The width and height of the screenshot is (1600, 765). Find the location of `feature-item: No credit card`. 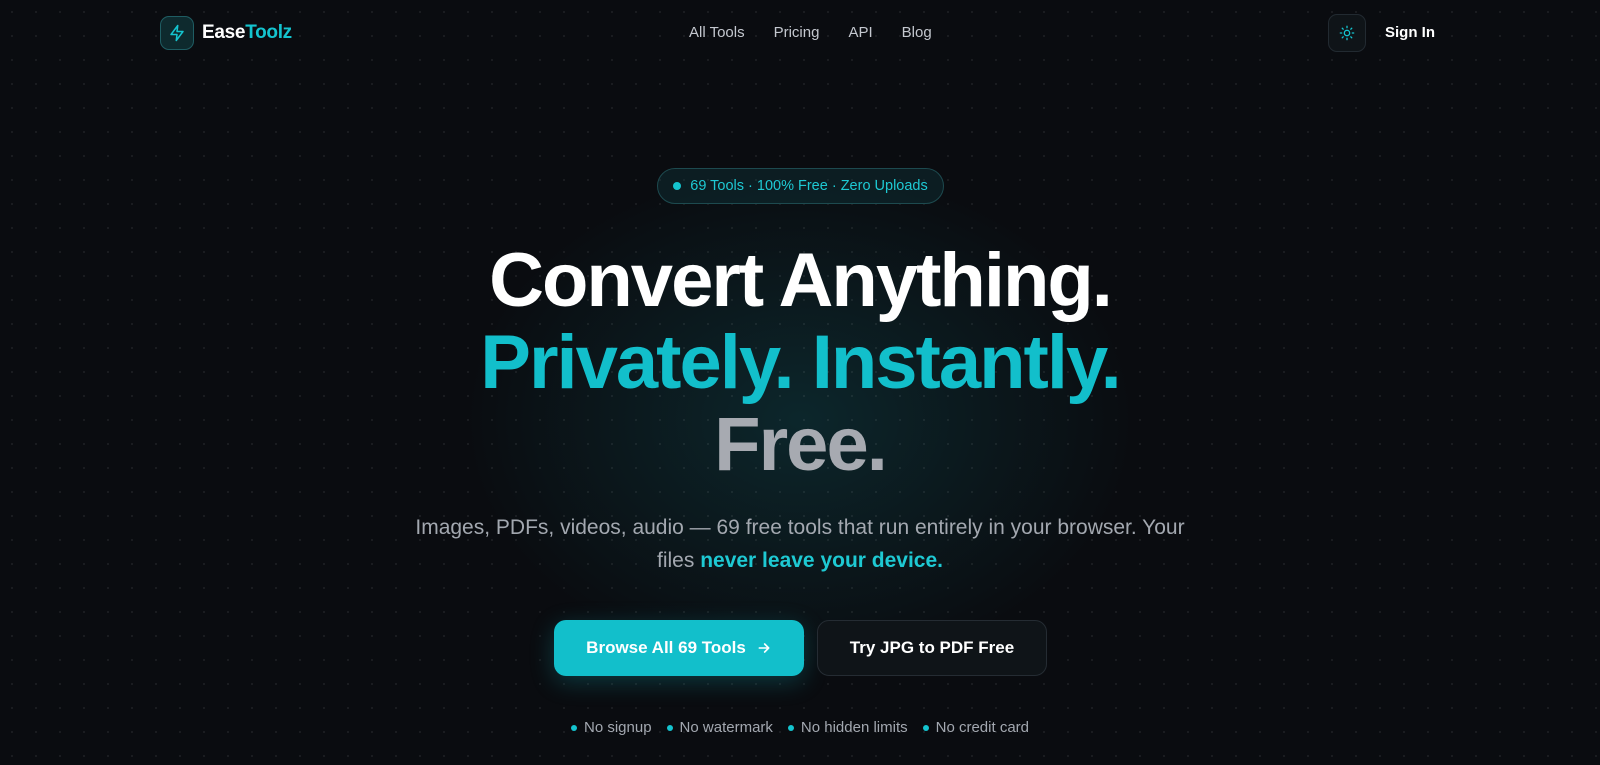

feature-item: No credit card is located at coordinates (975, 727).